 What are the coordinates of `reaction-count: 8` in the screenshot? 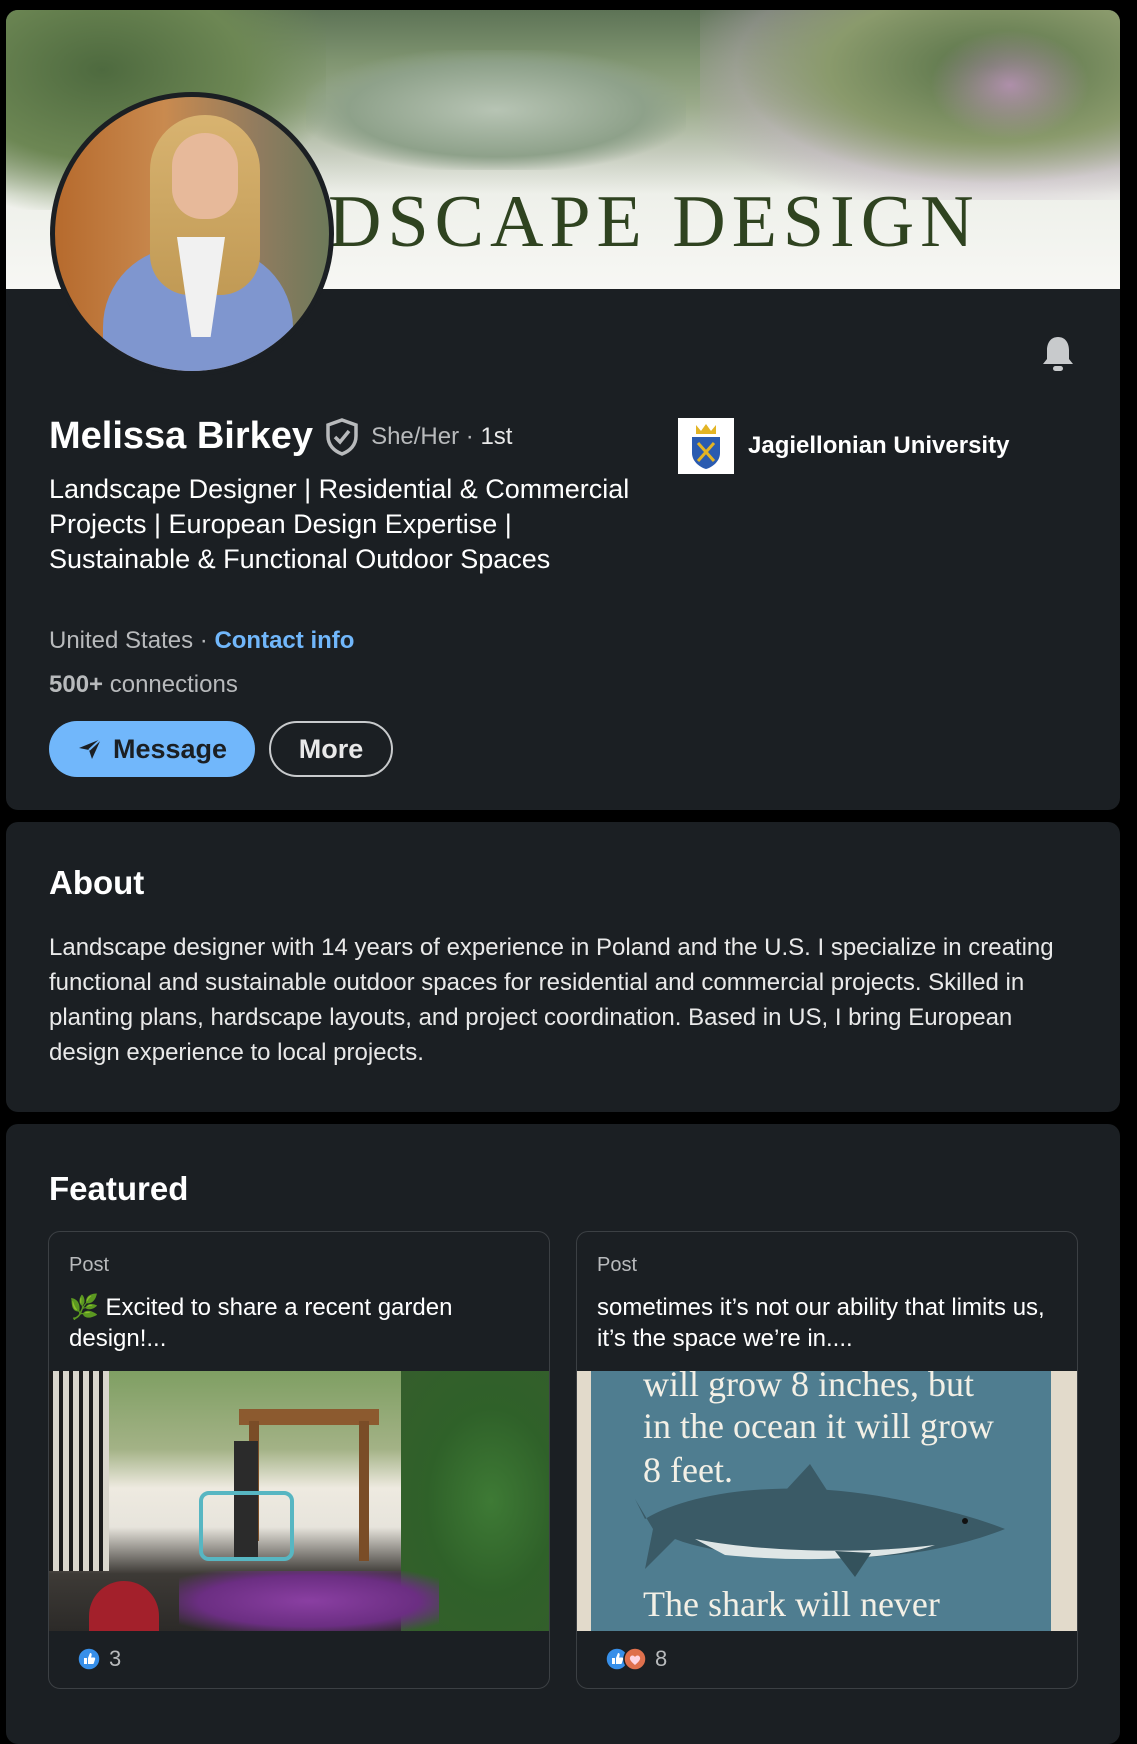 It's located at (661, 1658).